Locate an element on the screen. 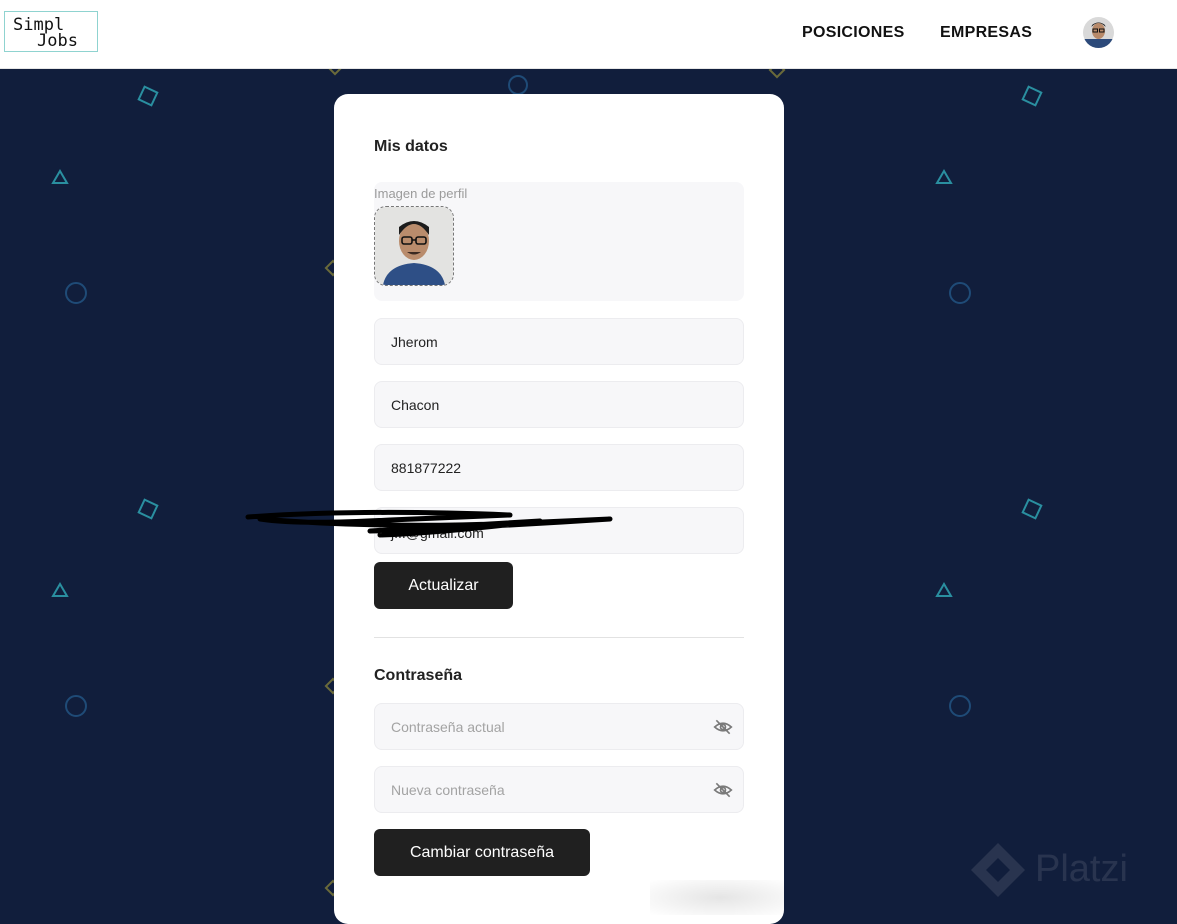 This screenshot has height=924, width=1177. nav-link-posiciones: POSICIONES is located at coordinates (853, 33).